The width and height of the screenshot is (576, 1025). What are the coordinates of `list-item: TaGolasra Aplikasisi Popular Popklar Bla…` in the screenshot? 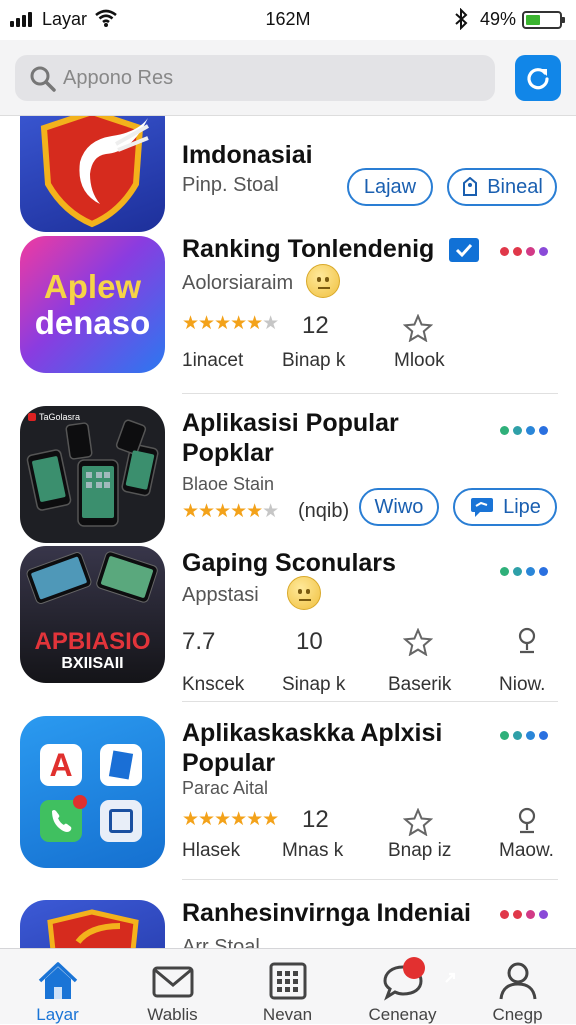 It's located at (288, 476).